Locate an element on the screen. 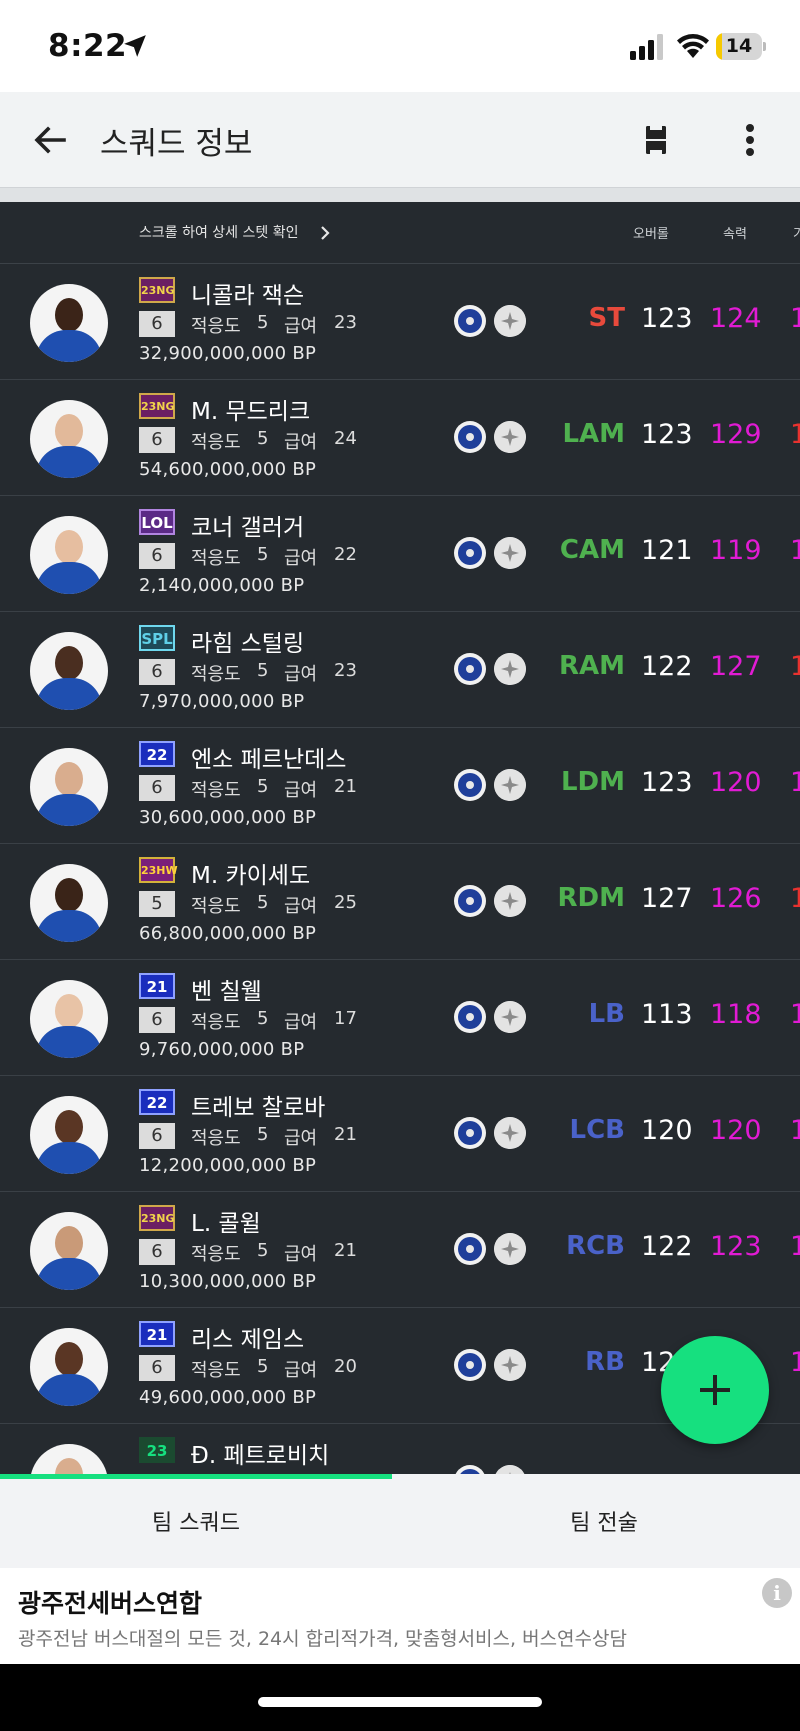 The image size is (800, 1731). app-bar: 스쿼드 정보 is located at coordinates (400, 140).